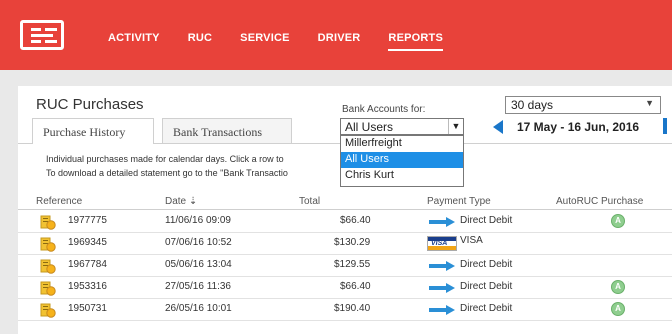 The width and height of the screenshot is (672, 334). What do you see at coordinates (442, 243) in the screenshot?
I see `visa-card-icon: VISA` at bounding box center [442, 243].